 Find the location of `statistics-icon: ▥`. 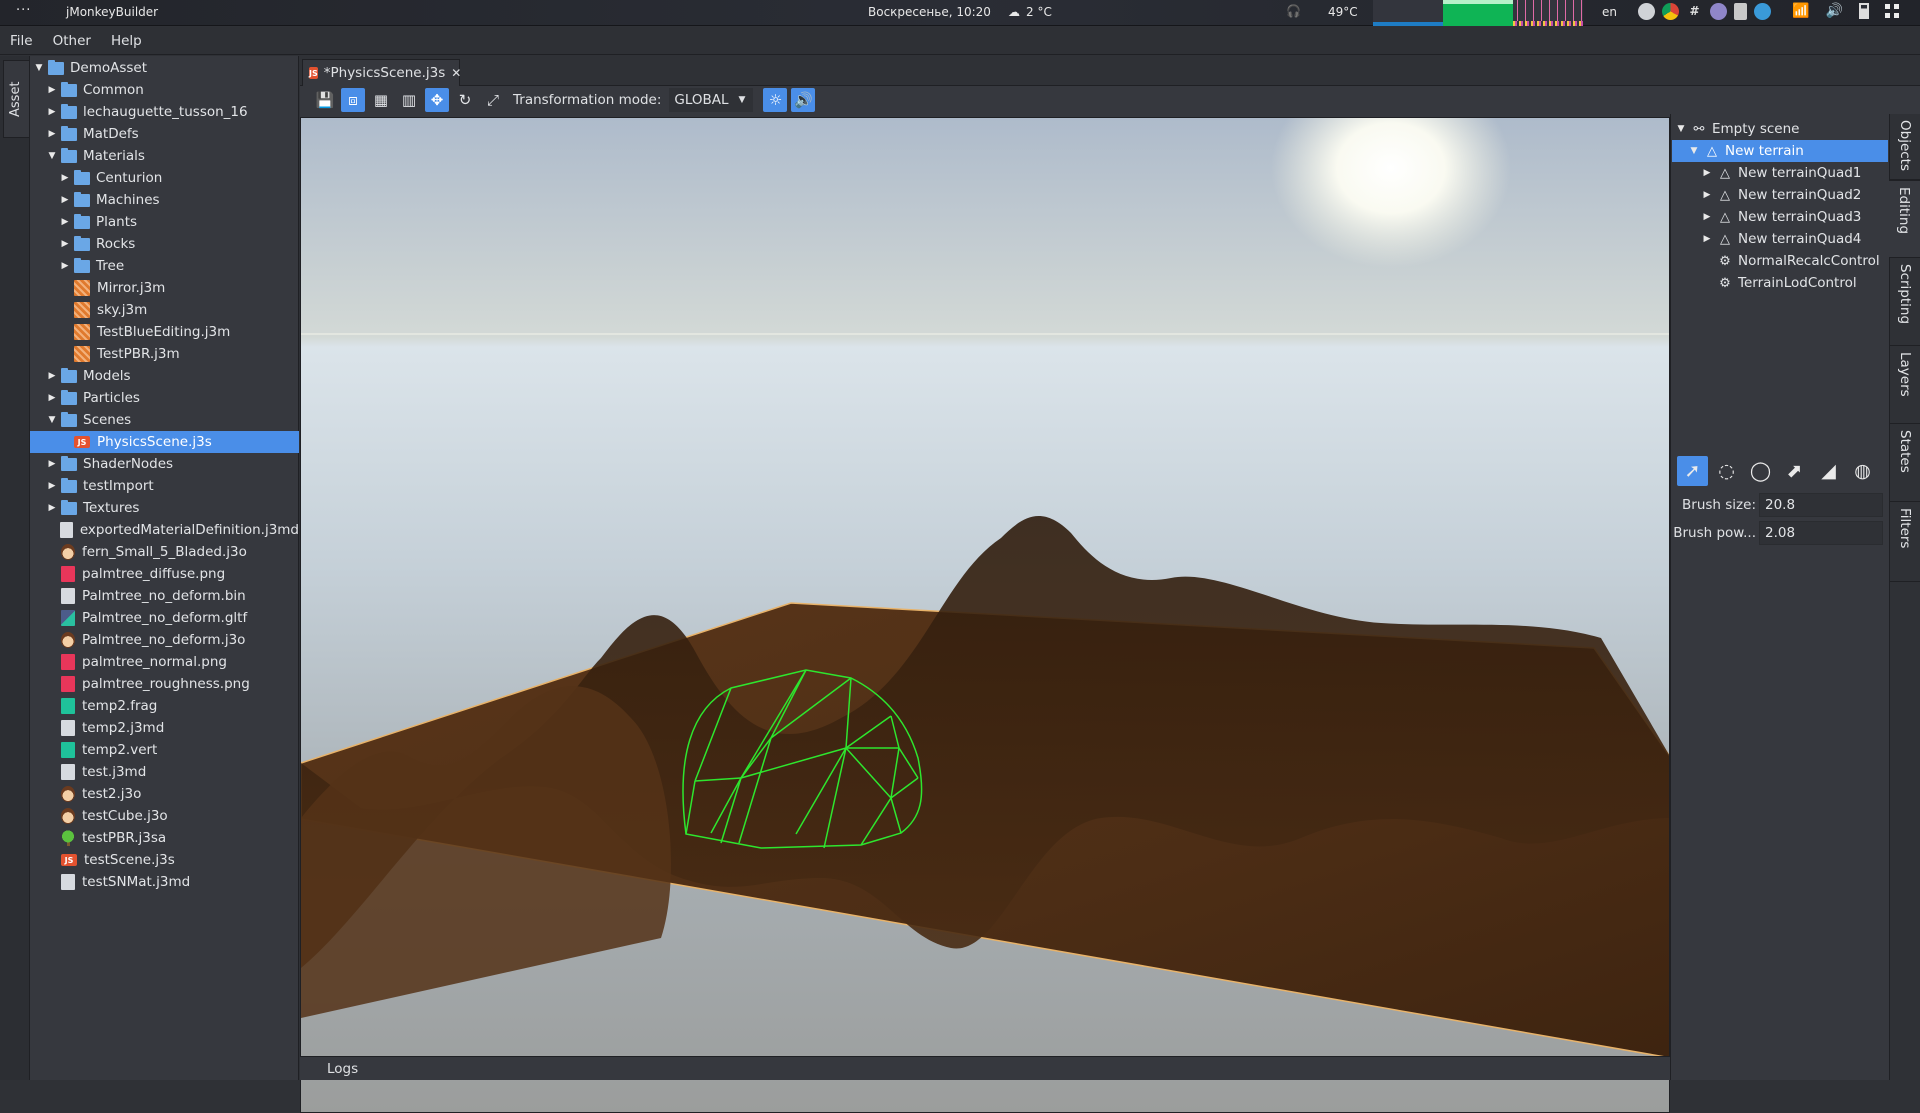

statistics-icon: ▥ is located at coordinates (409, 100).